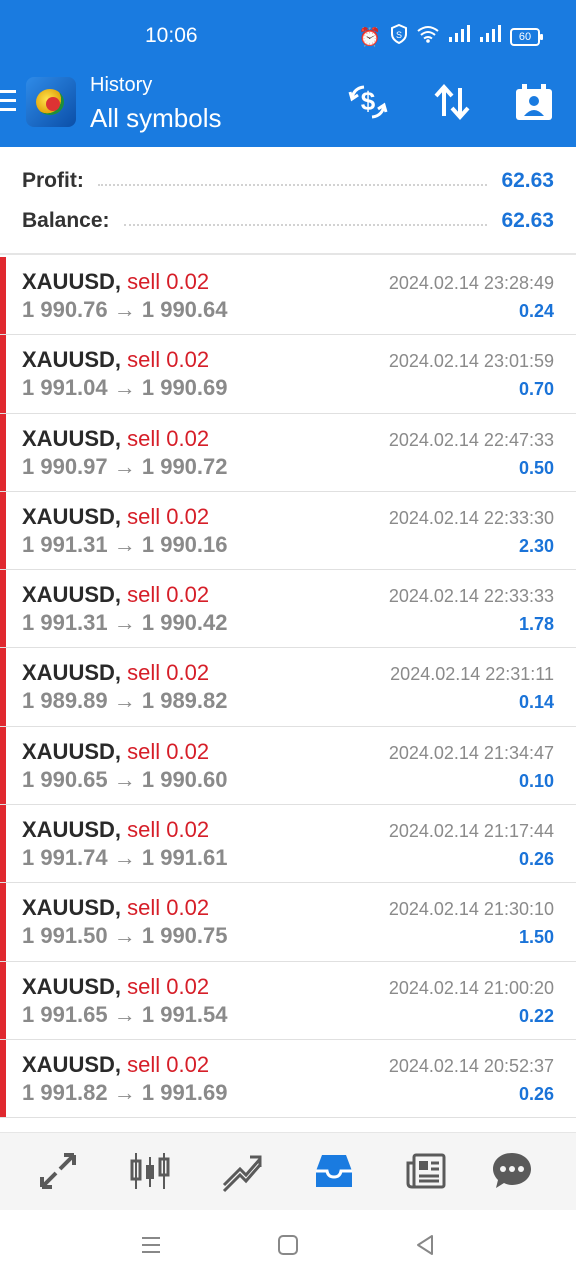  What do you see at coordinates (125, 936) in the screenshot?
I see `deal-prices: 1 991.50 → 1 990.75` at bounding box center [125, 936].